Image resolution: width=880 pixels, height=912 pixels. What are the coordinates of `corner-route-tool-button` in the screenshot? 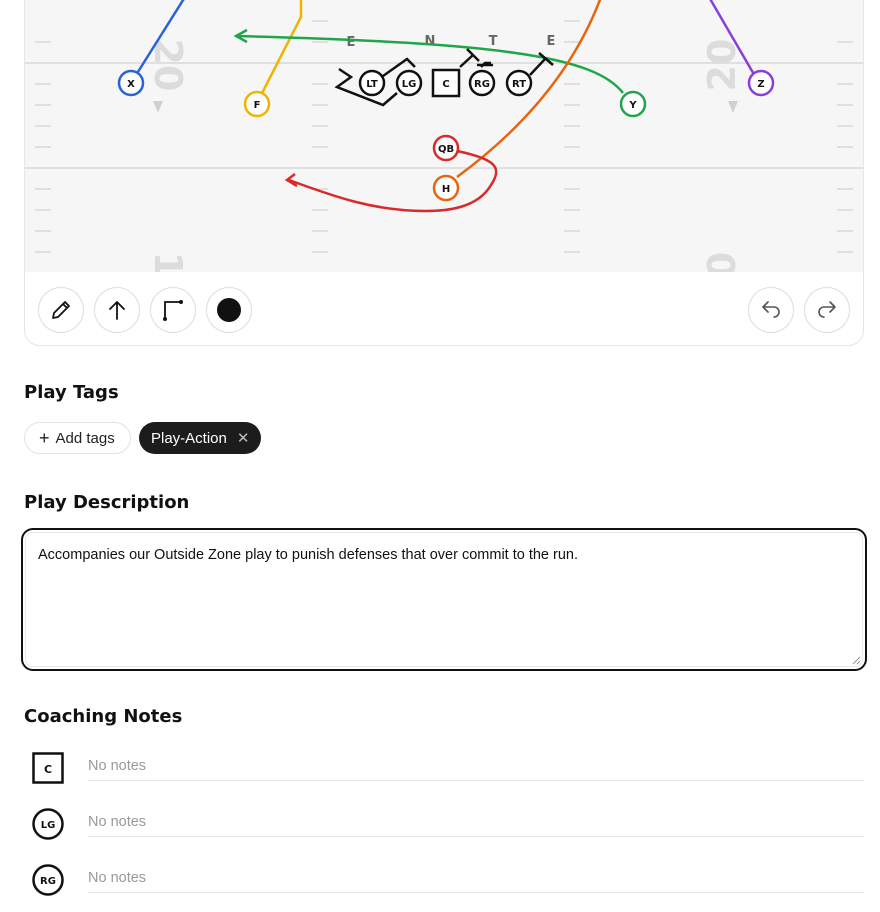 It's located at (173, 310).